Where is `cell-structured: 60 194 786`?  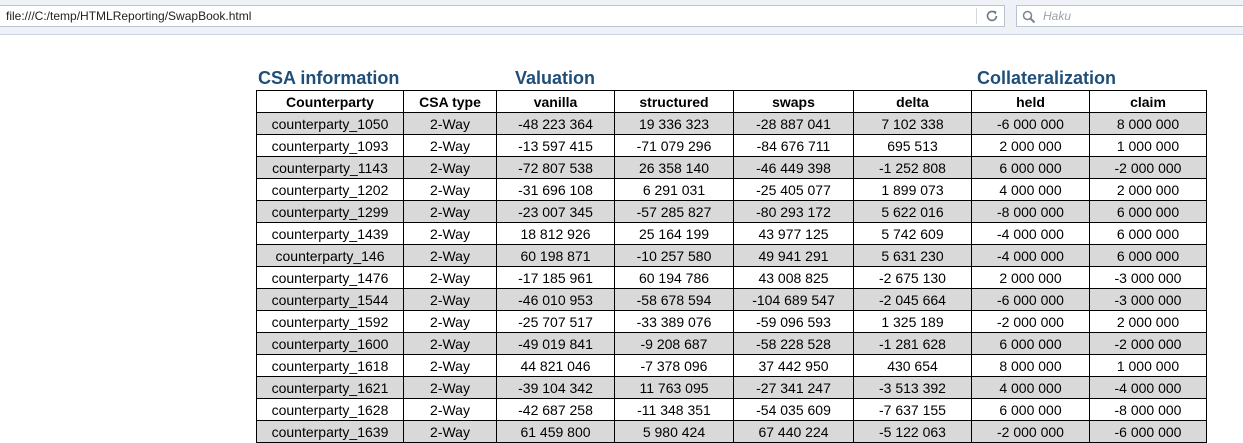 cell-structured: 60 194 786 is located at coordinates (674, 277).